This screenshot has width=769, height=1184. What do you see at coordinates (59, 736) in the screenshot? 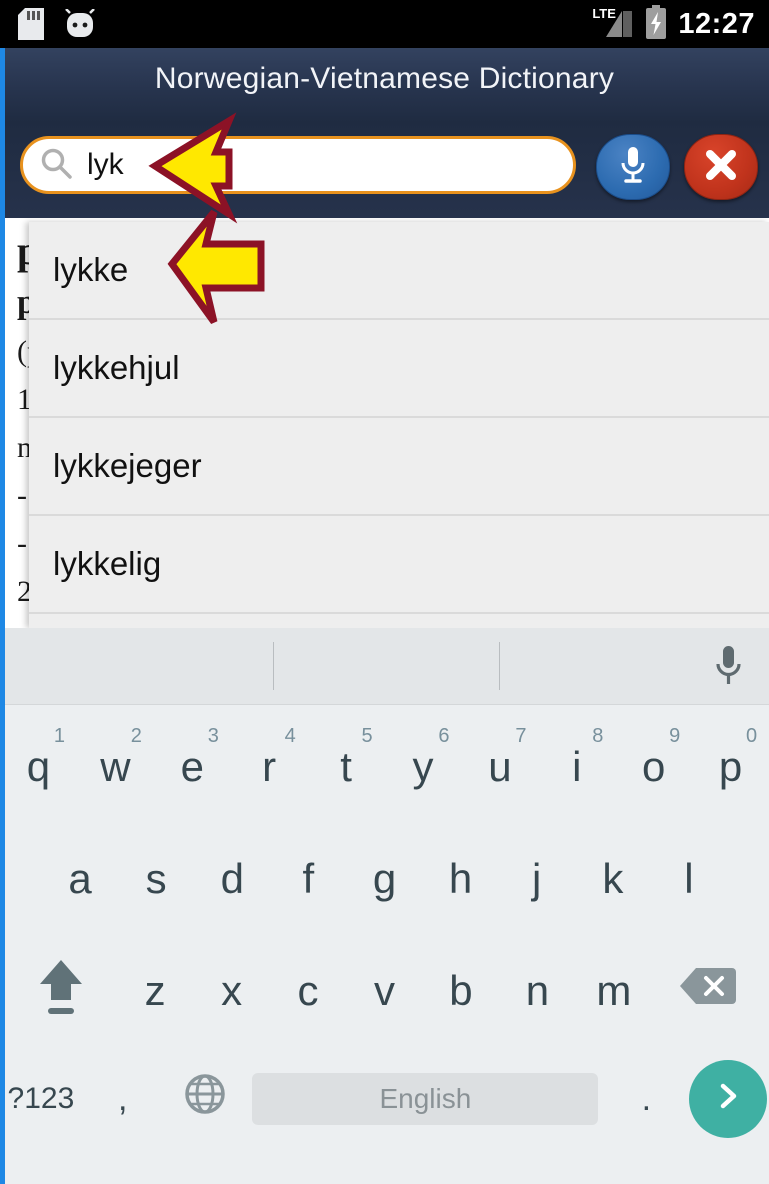
I see `key-number-hint: 1` at bounding box center [59, 736].